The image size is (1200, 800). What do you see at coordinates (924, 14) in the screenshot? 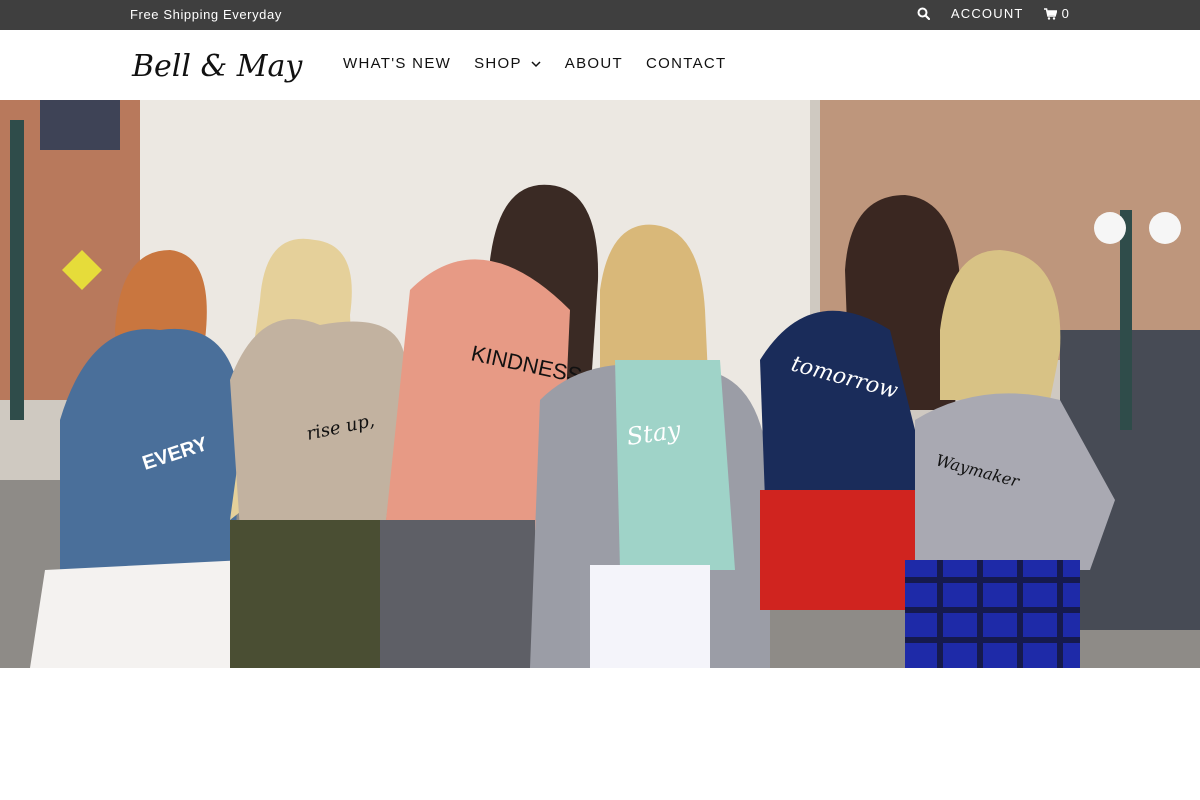
I see `search-icon` at bounding box center [924, 14].